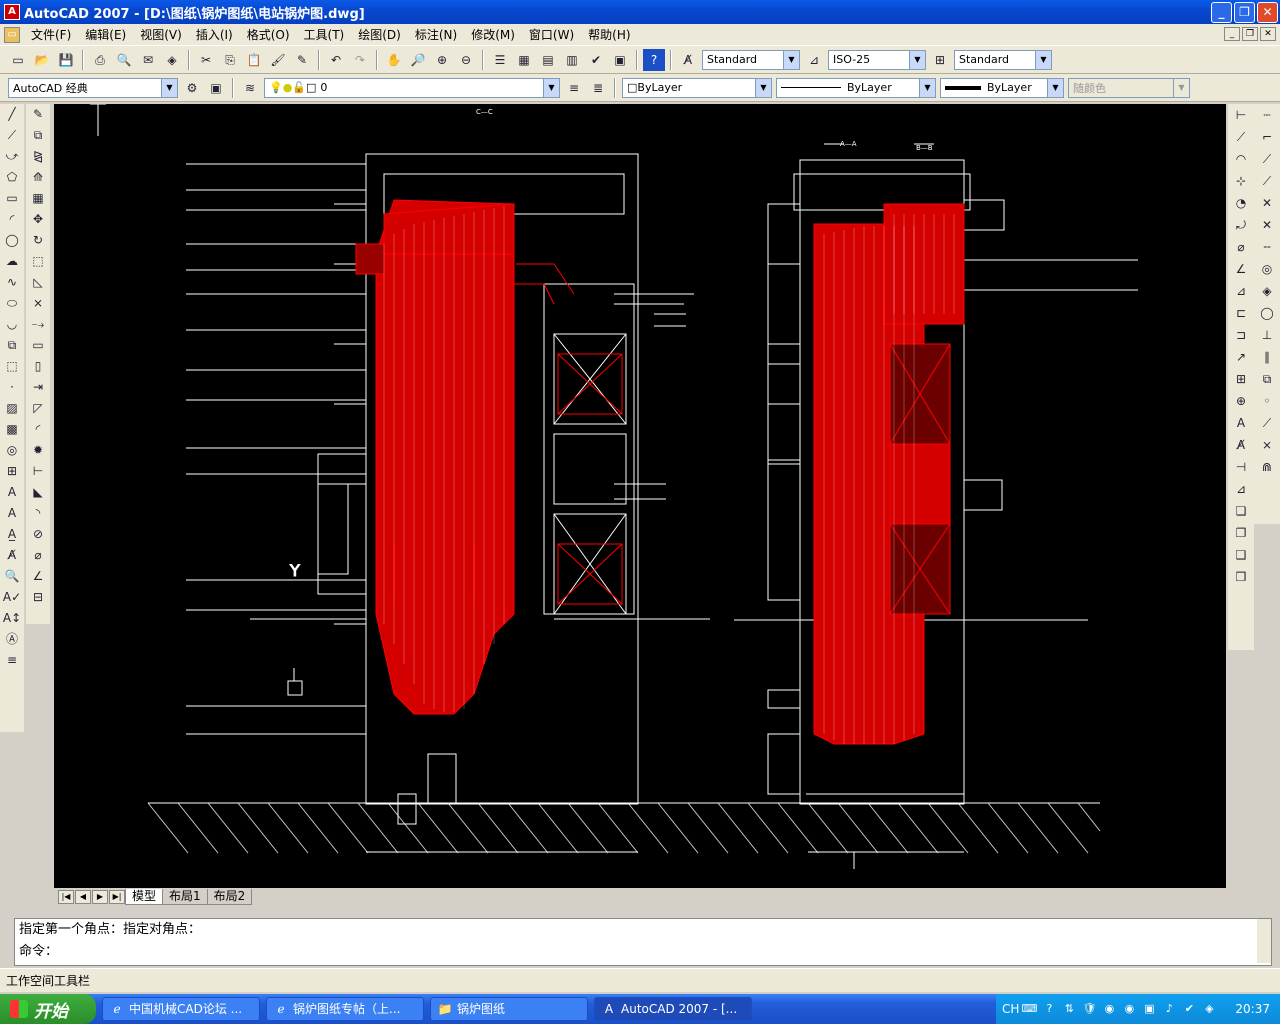  What do you see at coordinates (1267, 247) in the screenshot?
I see `snap-extension-icon: ╌` at bounding box center [1267, 247].